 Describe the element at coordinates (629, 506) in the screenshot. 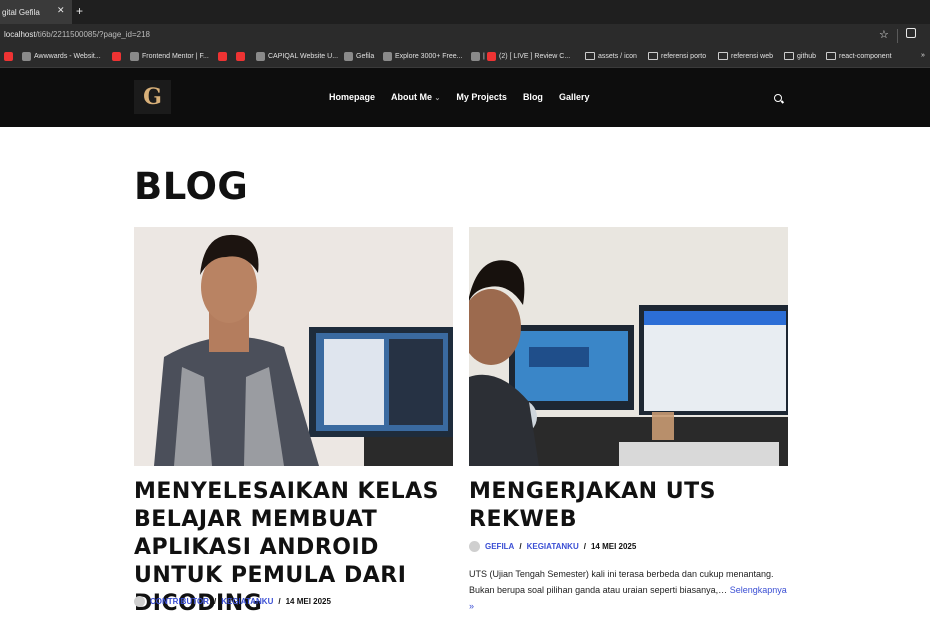

I see `post-title: MENGERJAKAN UTS REKWEB` at that location.